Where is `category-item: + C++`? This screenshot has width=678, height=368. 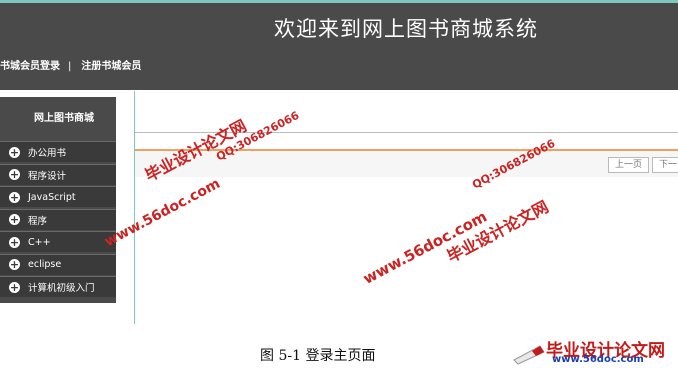
category-item: + C++ is located at coordinates (58, 241).